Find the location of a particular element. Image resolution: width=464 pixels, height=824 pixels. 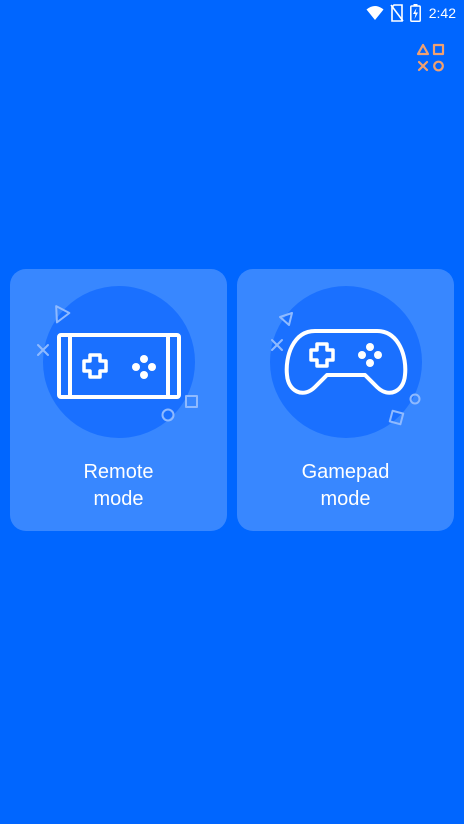

playstation-symbols-button is located at coordinates (431, 58).